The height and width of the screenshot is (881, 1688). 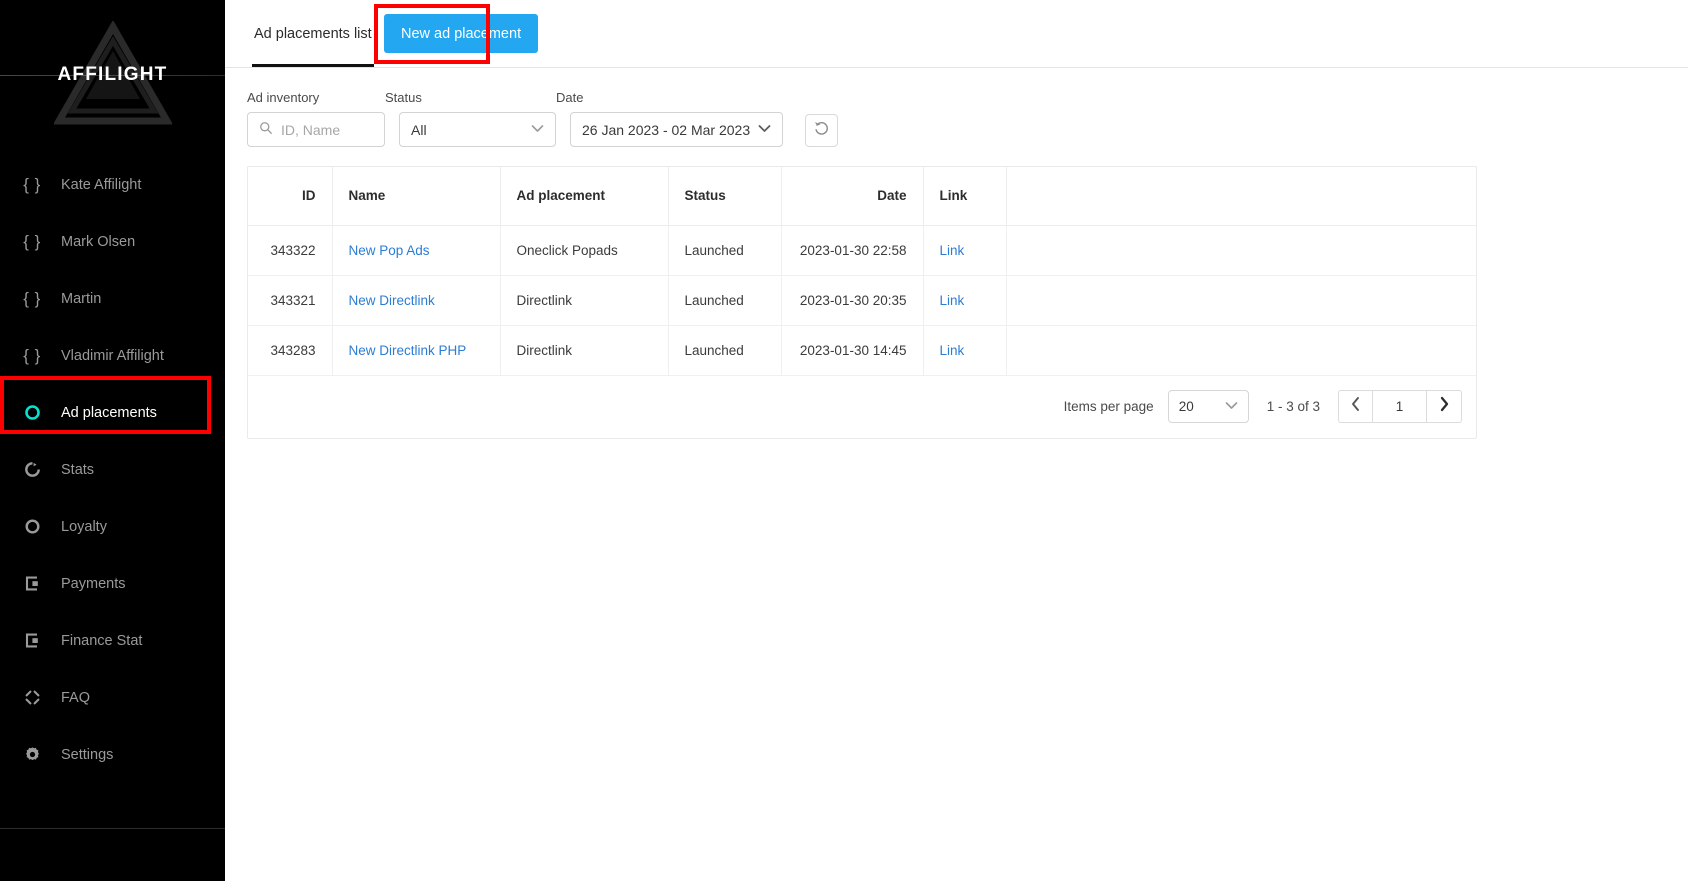 I want to click on sidebar-item-payments: Payments, so click(x=112, y=583).